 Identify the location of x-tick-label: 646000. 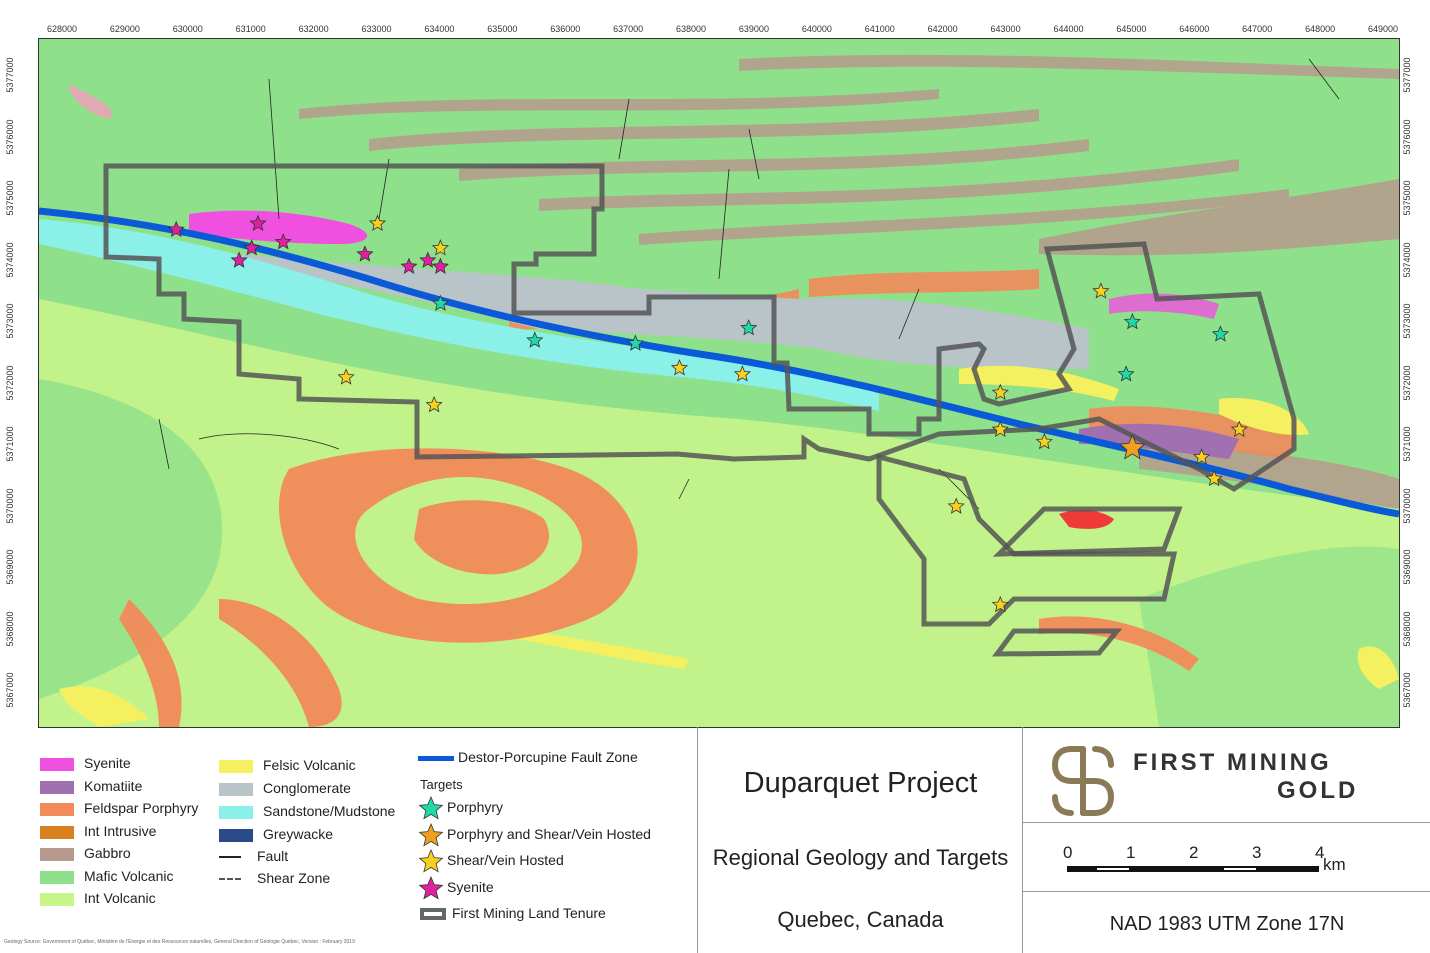
(1194, 29).